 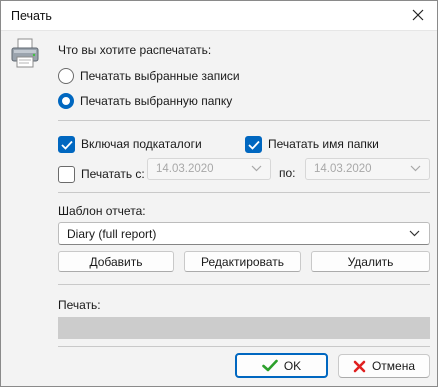 I want to click on edit-template-button: Редактировать, so click(x=242, y=261).